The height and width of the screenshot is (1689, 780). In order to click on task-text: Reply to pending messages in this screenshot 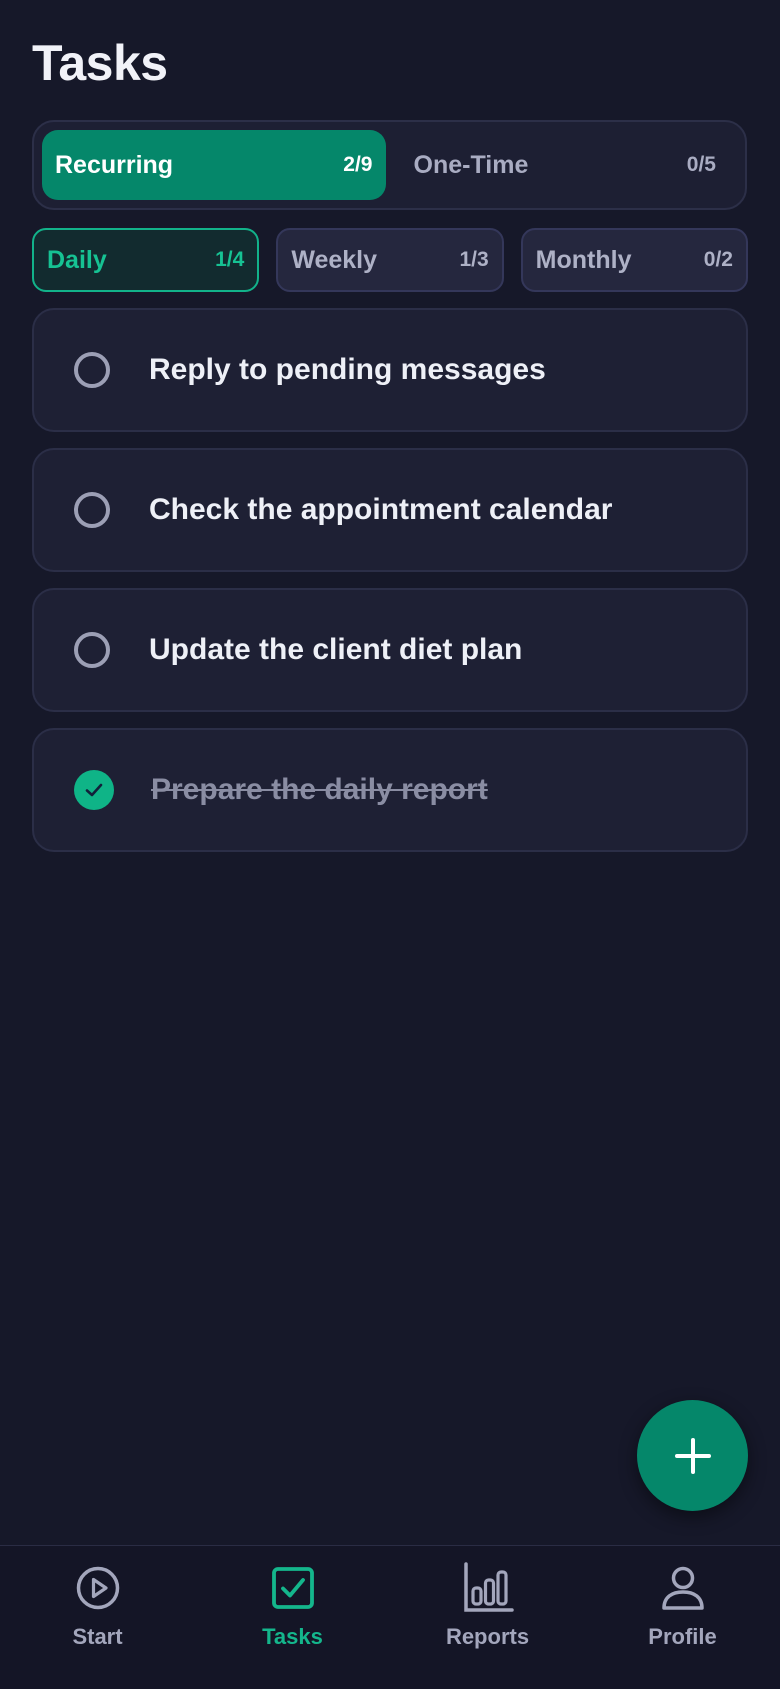, I will do `click(347, 369)`.